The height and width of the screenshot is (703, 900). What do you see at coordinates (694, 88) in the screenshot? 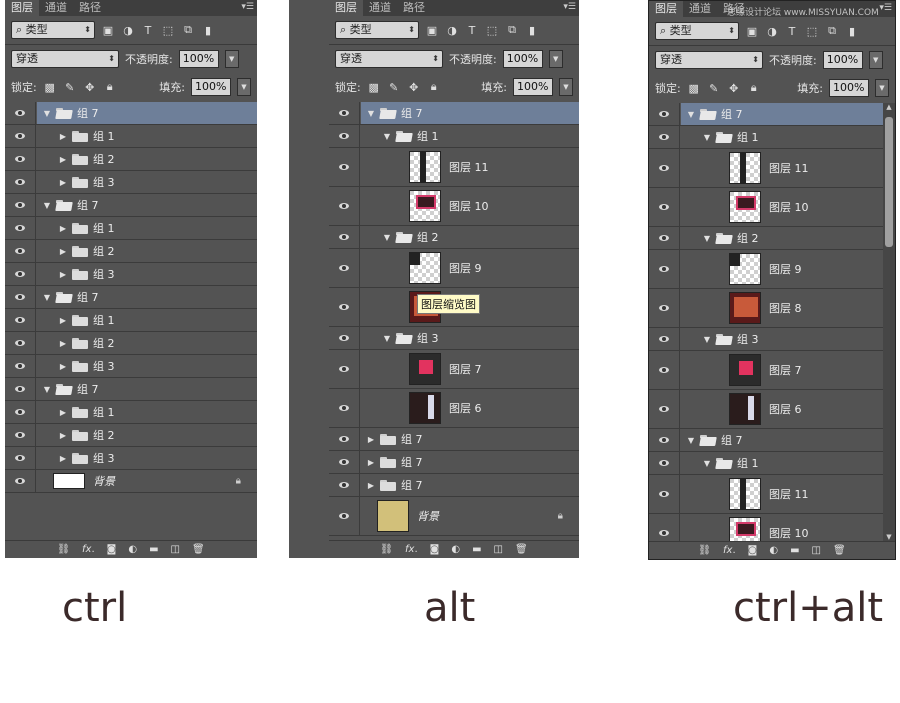
I see `lock-transparent-icon: ▩` at bounding box center [694, 88].